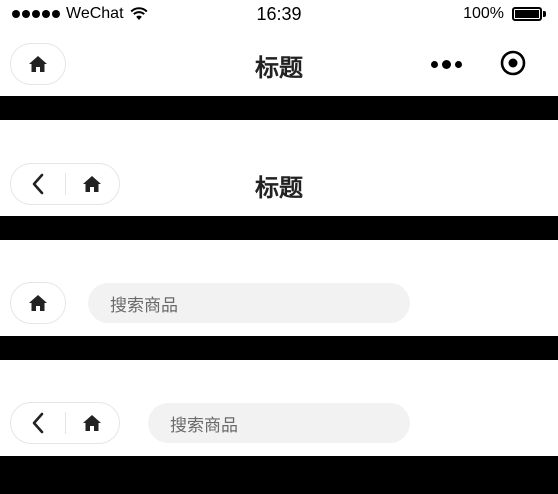 This screenshot has width=558, height=494. I want to click on nav-bar-3: 搜索商品, so click(279, 303).